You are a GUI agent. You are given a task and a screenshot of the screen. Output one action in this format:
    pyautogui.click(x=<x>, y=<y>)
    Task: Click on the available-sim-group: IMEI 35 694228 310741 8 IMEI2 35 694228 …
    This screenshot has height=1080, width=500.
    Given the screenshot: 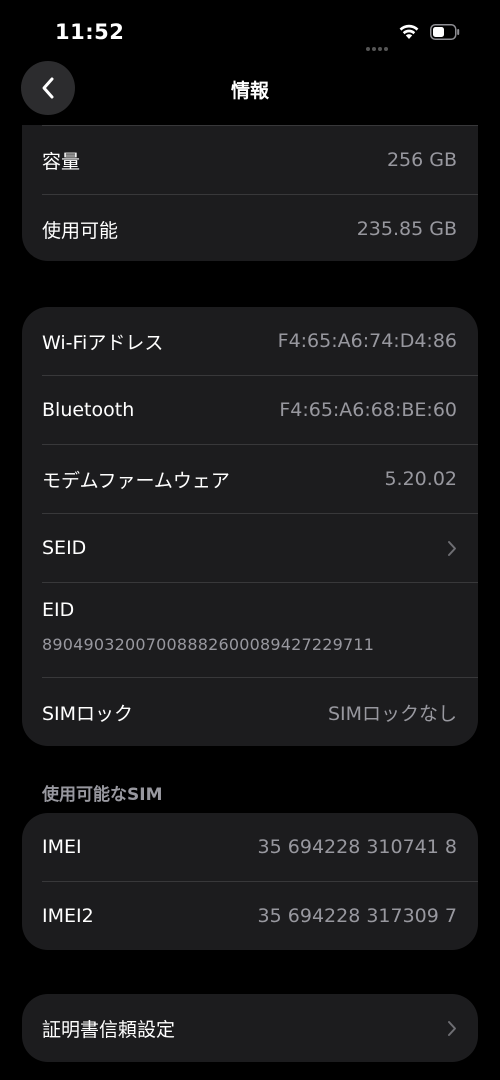 What is the action you would take?
    pyautogui.click(x=250, y=881)
    